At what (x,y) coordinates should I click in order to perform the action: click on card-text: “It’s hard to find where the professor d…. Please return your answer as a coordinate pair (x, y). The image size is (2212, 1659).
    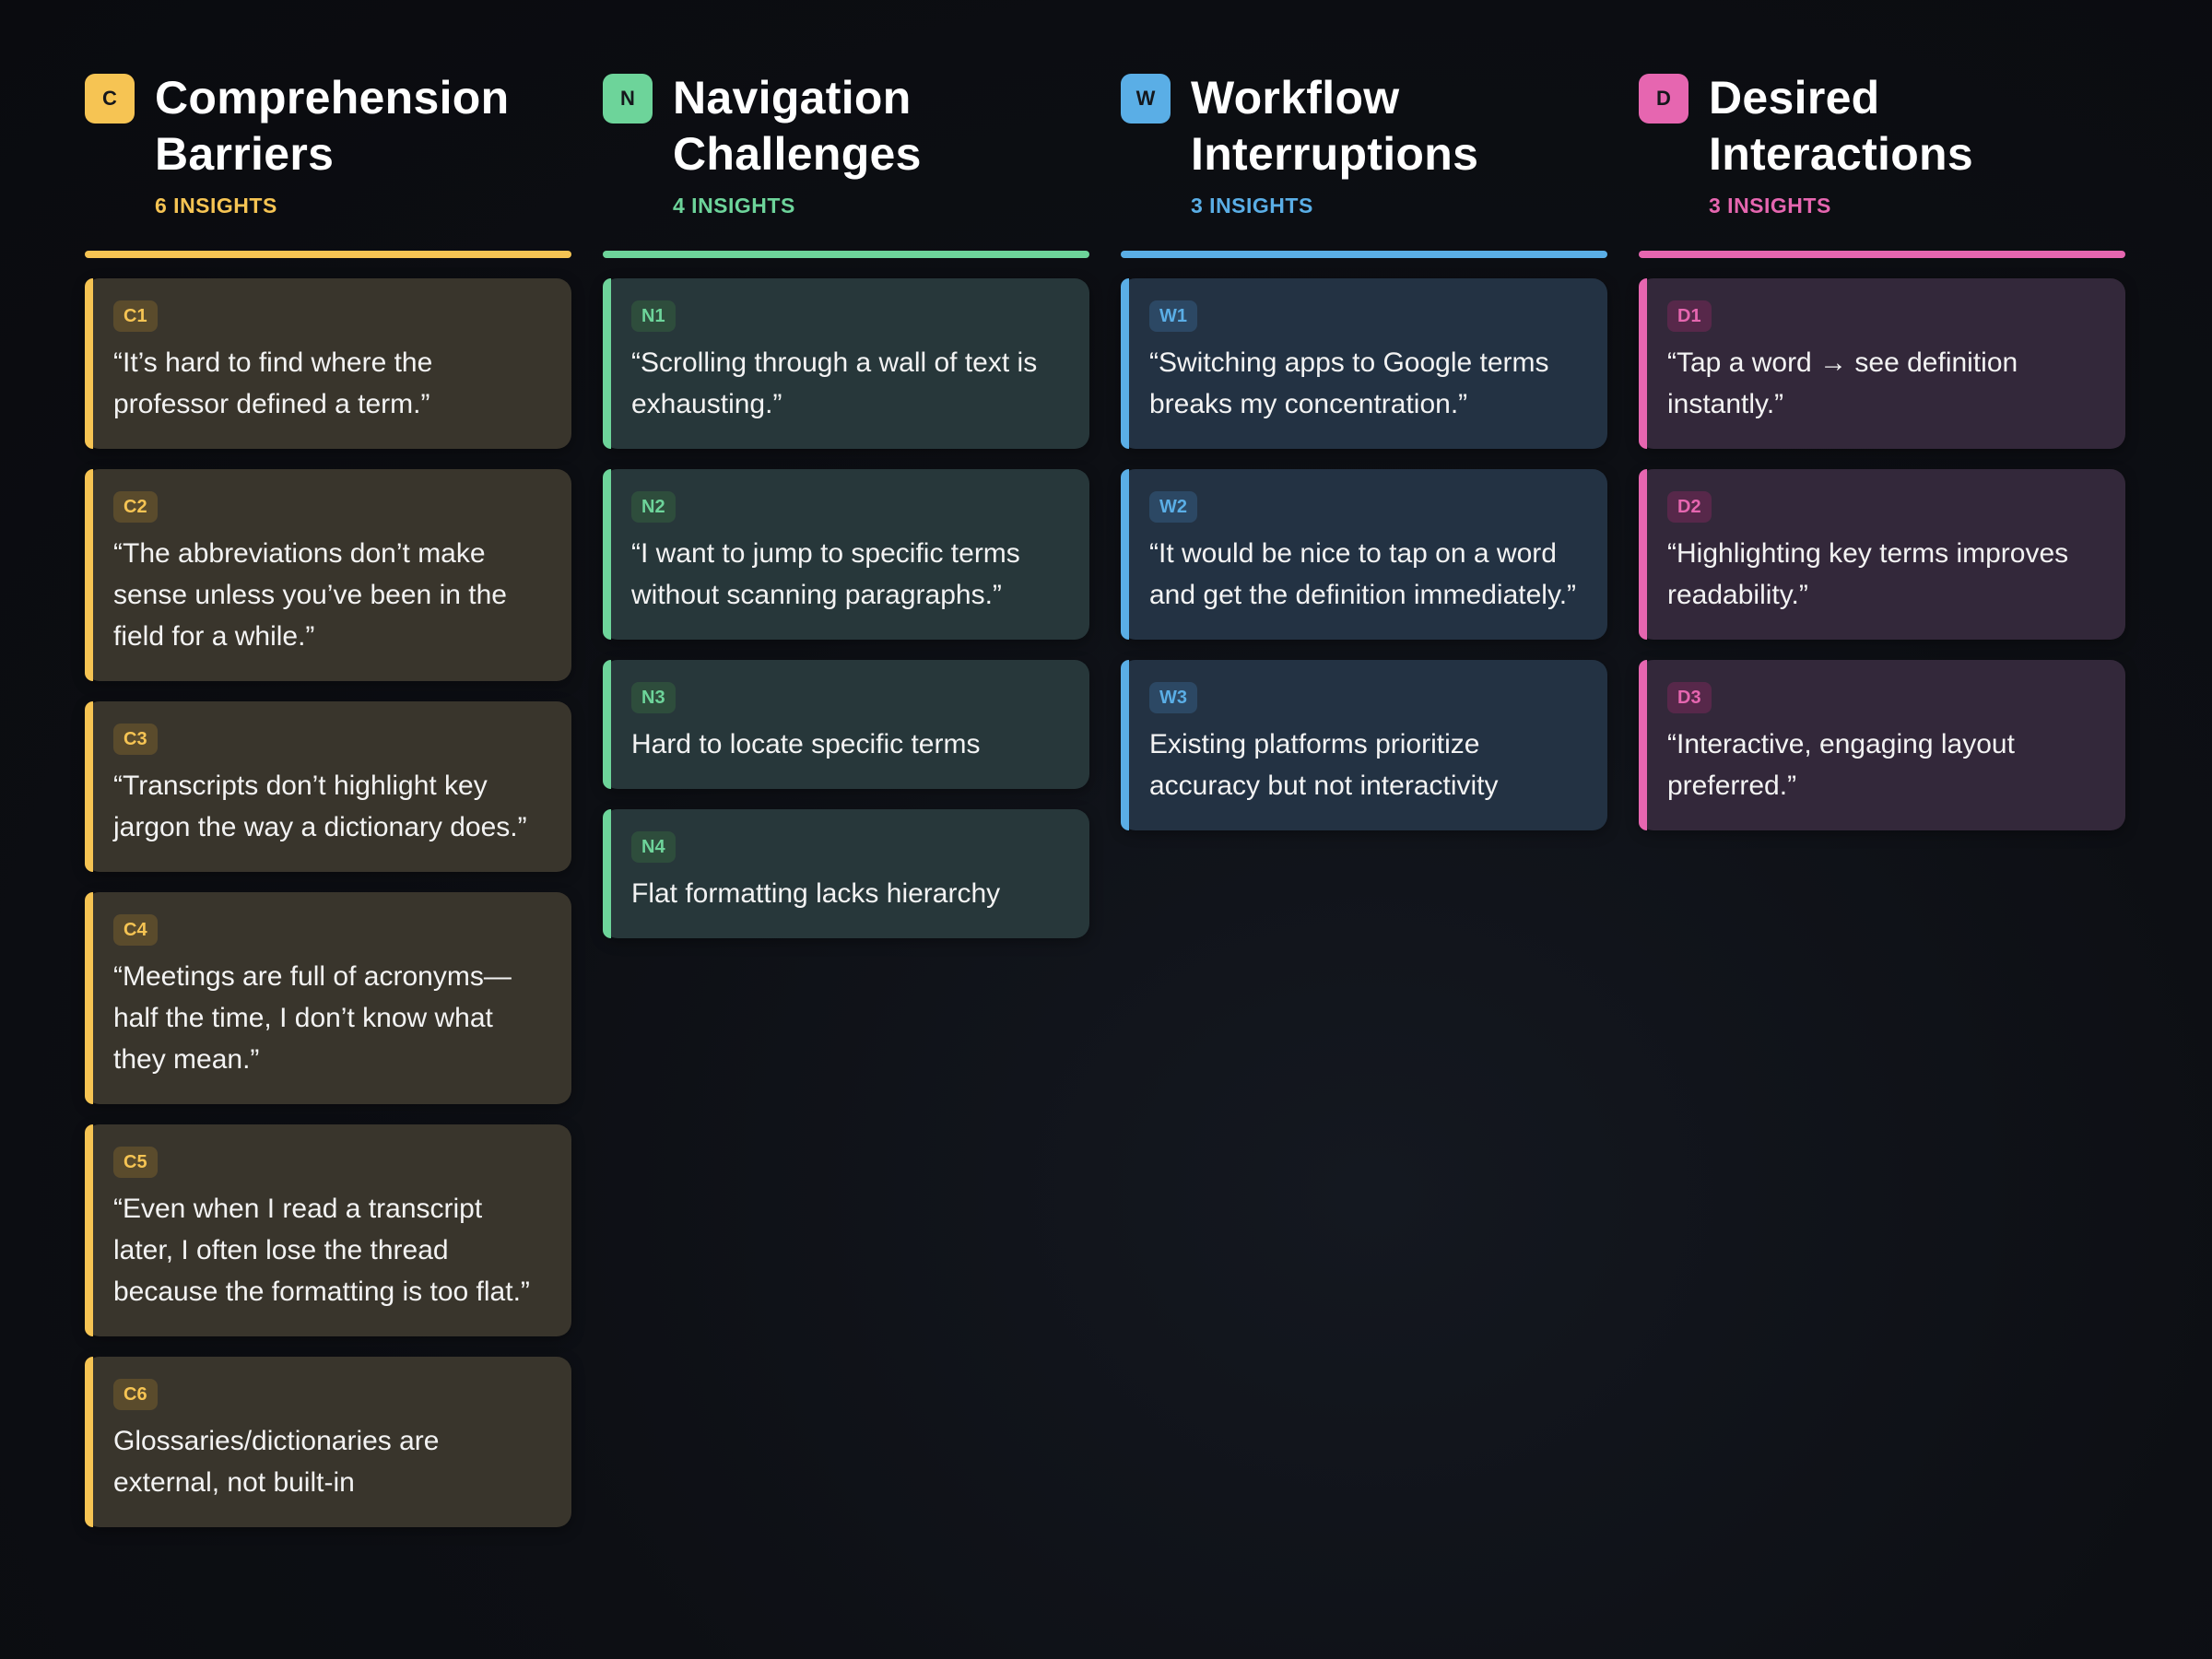
    Looking at the image, I should click on (273, 383).